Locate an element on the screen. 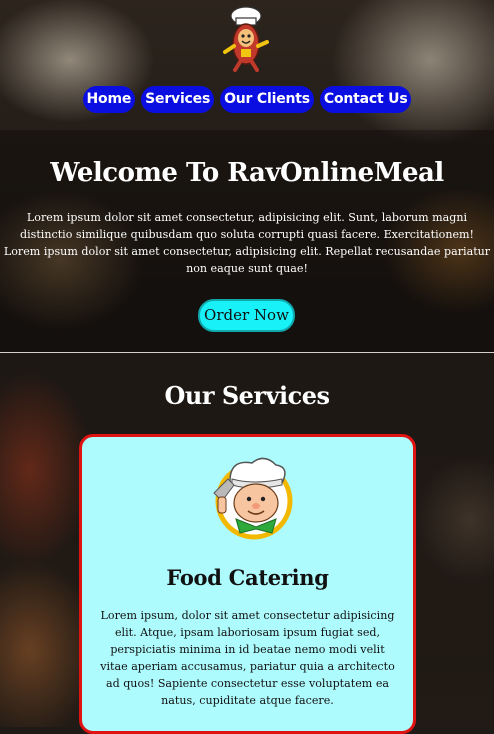 This screenshot has height=734, width=494. nav-home-link: Home is located at coordinates (109, 99).